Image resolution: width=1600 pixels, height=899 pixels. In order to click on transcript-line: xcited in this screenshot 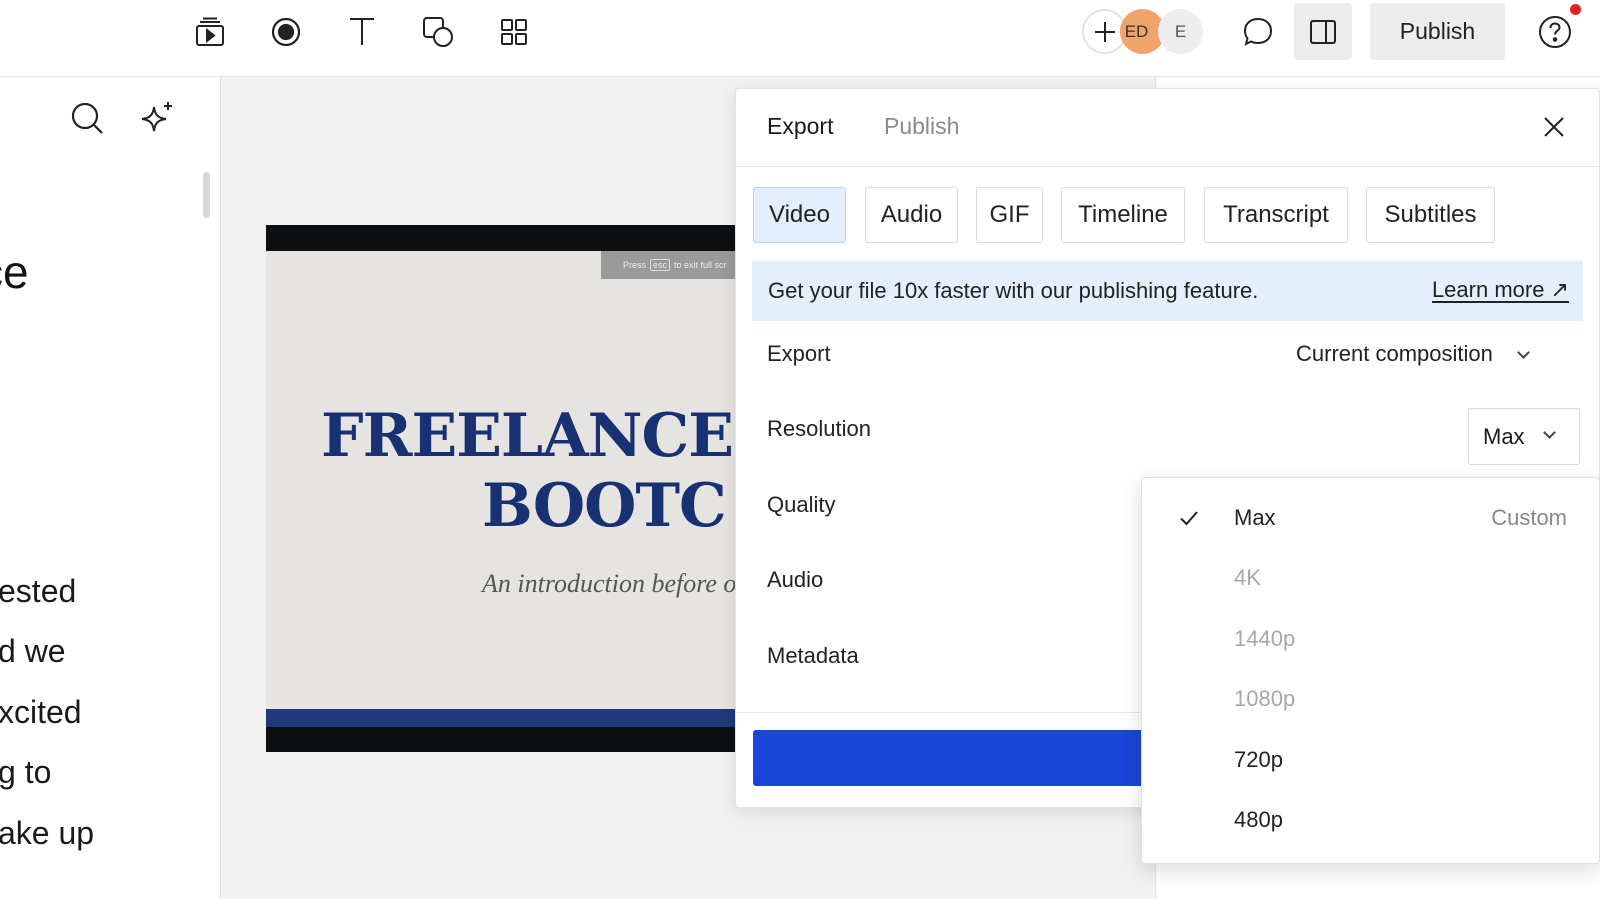, I will do `click(41, 712)`.